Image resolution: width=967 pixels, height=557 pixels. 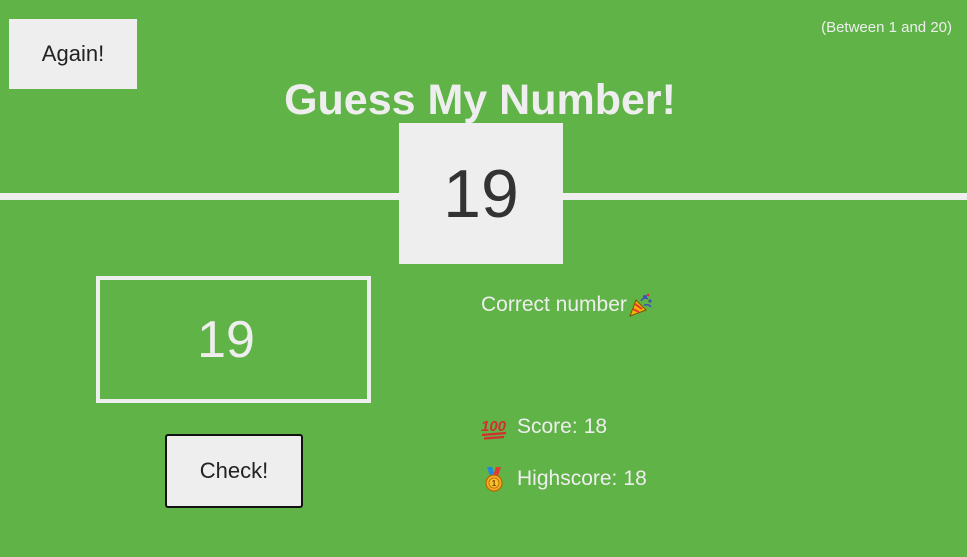 I want to click on highscore-value: 18, so click(x=635, y=478).